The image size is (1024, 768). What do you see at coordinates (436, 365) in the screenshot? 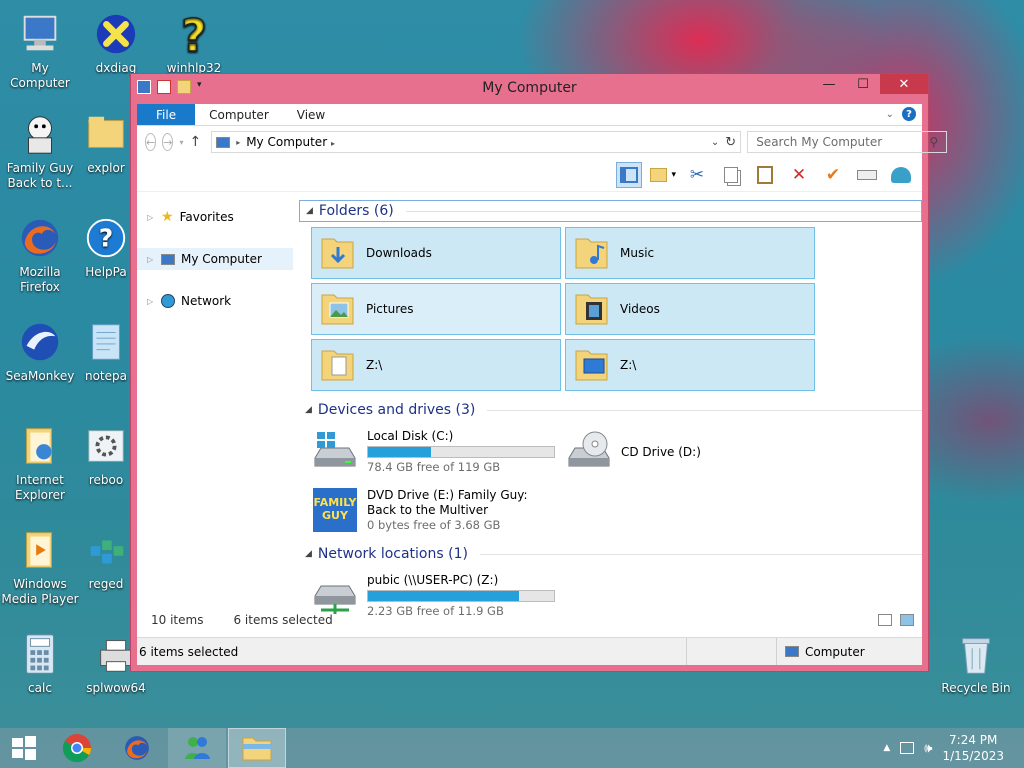
I see `folder-z-drive-1: Z:\` at bounding box center [436, 365].